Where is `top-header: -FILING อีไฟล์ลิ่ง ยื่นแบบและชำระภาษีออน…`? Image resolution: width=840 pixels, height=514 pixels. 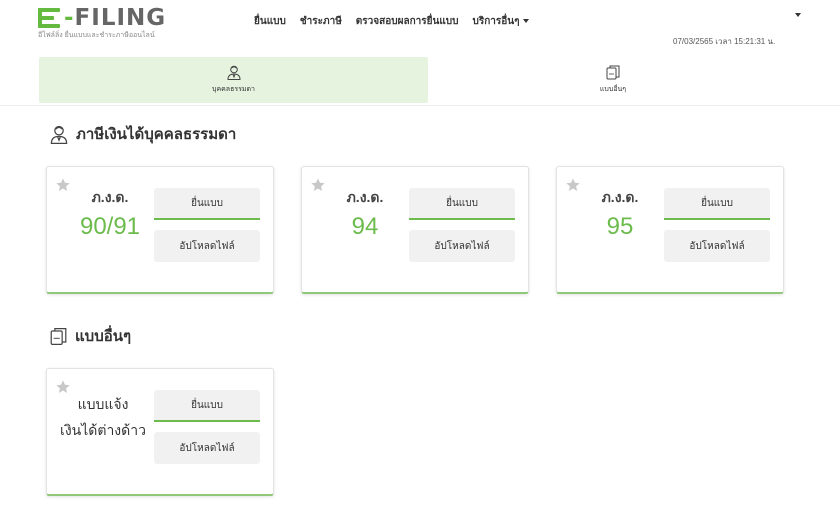
top-header: -FILING อีไฟล์ลิ่ง ยื่นแบบและชำระภาษีออน… is located at coordinates (420, 26).